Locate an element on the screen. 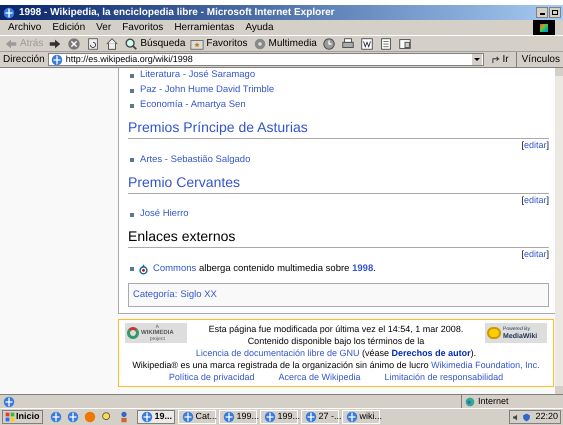 The height and width of the screenshot is (425, 563). notepad-icon is located at coordinates (385, 43).